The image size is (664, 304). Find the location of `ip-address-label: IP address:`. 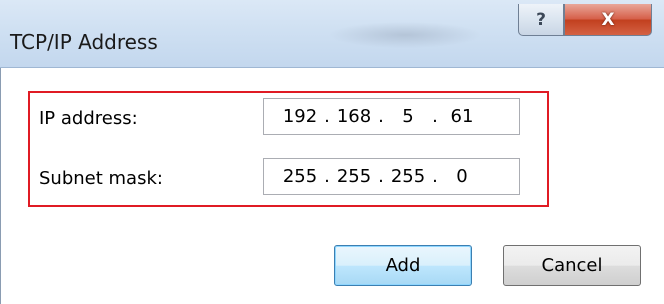

ip-address-label: IP address: is located at coordinates (88, 118).